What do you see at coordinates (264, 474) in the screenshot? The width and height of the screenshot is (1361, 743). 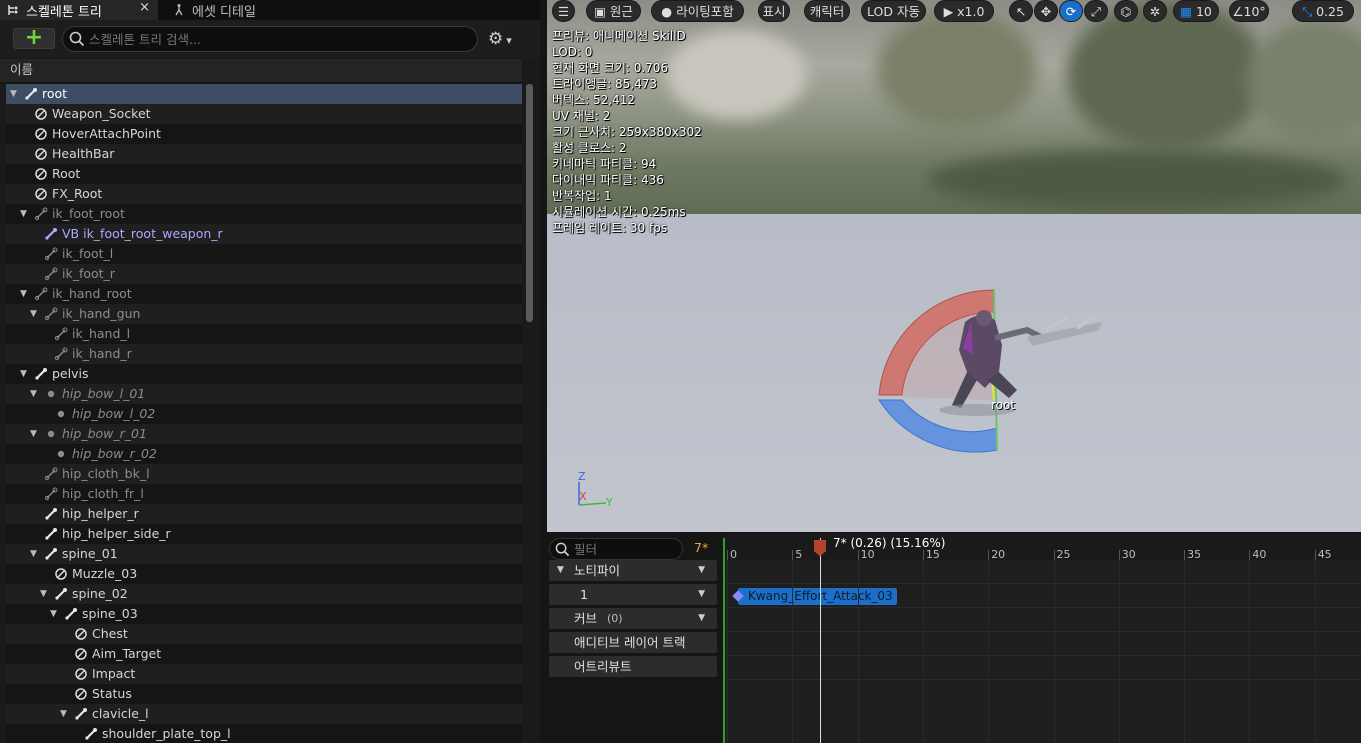 I see `tree-row: hip_cloth_bk_l` at bounding box center [264, 474].